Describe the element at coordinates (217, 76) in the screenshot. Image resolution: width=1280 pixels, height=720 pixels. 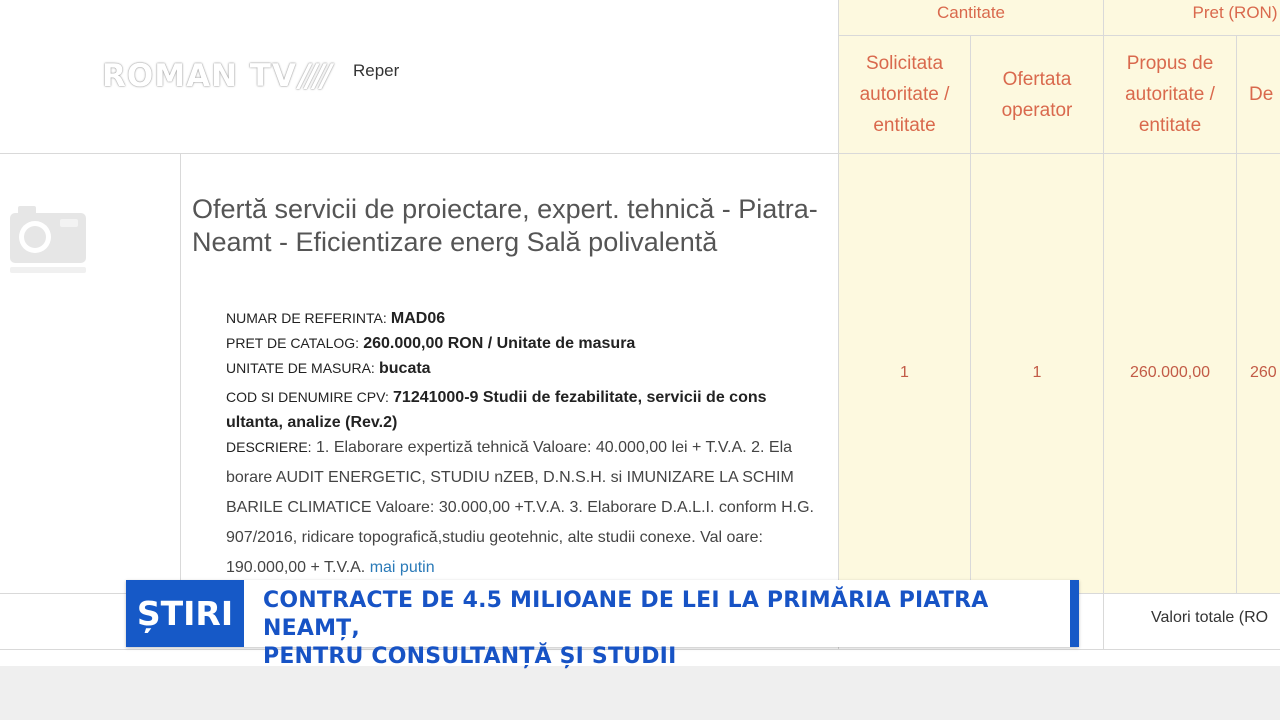
I see `roman-tv-logo: ROMAN TV////` at that location.